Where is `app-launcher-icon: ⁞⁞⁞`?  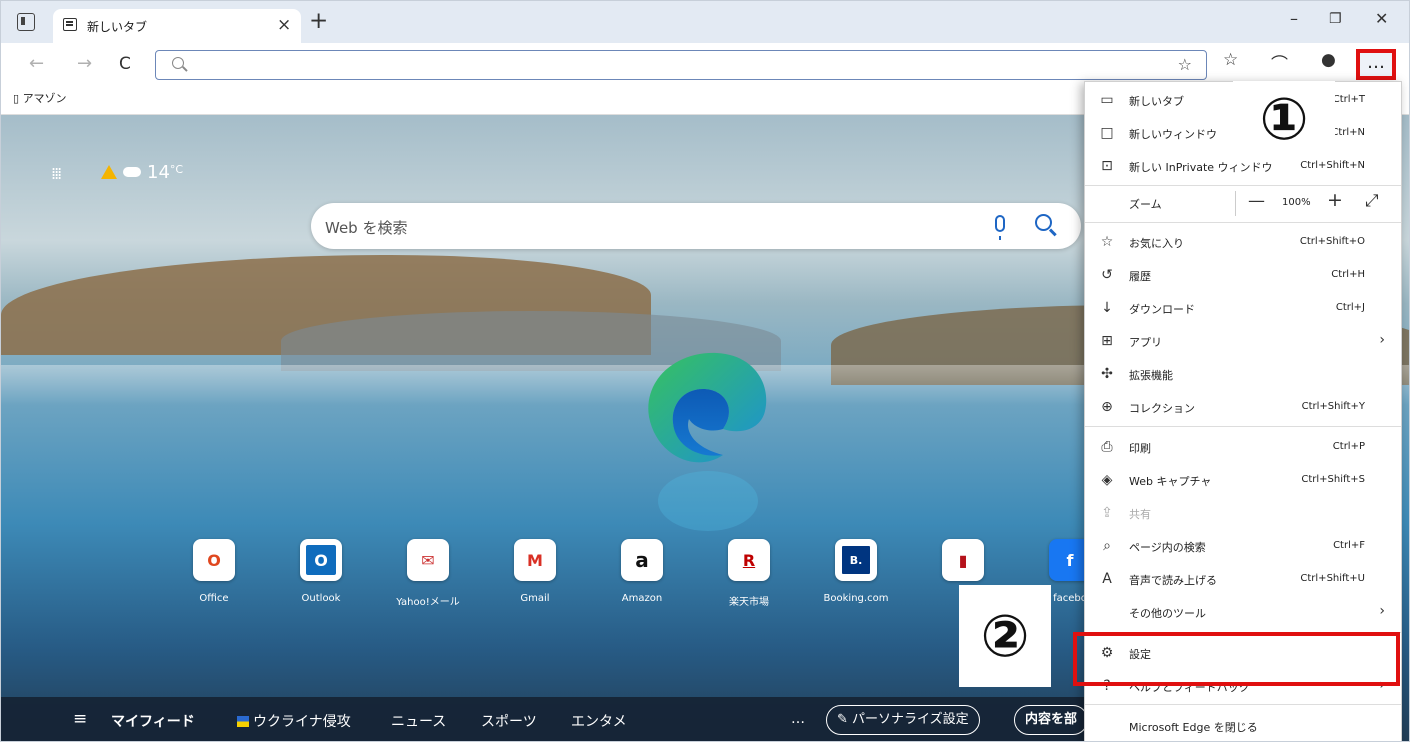
app-launcher-icon: ⁞⁞⁞ is located at coordinates (56, 173).